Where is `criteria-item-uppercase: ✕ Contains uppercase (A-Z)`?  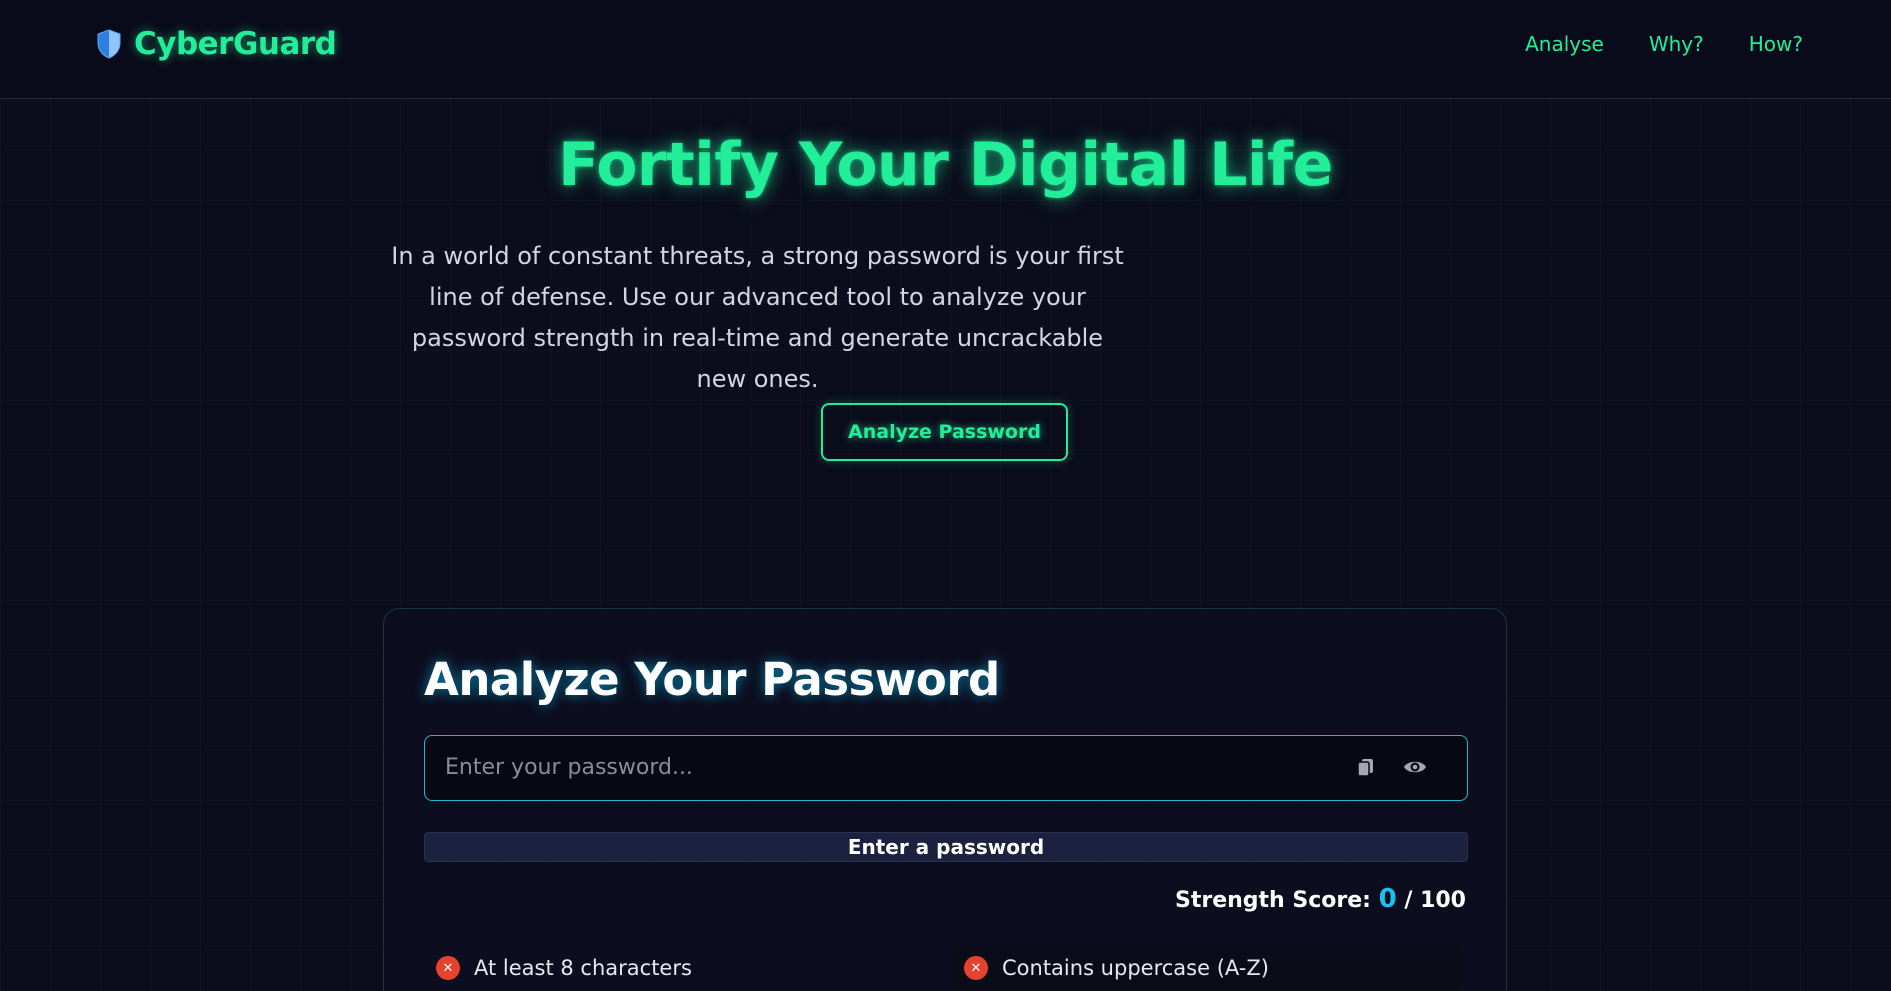 criteria-item-uppercase: ✕ Contains uppercase (A-Z) is located at coordinates (1207, 968).